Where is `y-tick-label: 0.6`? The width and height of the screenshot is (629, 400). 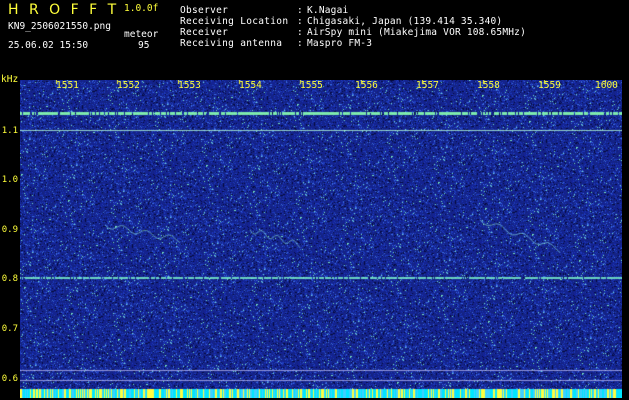 y-tick-label: 0.6 is located at coordinates (9, 379).